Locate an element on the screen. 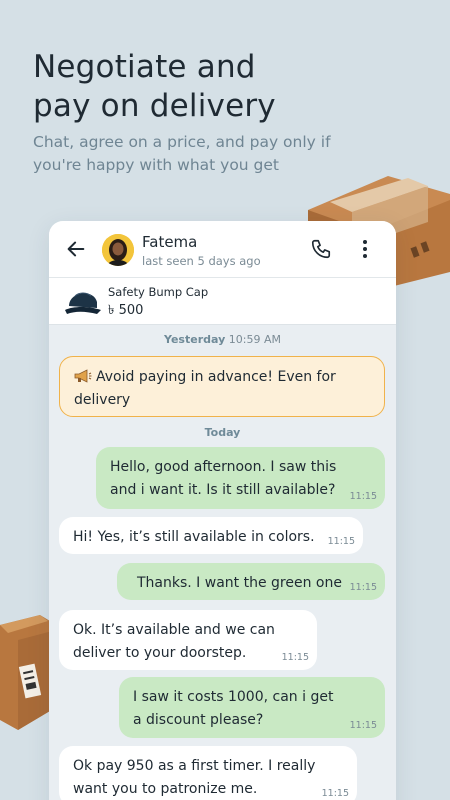 Image resolution: width=450 pixels, height=800 pixels. warning-line-1: Avoid paying in advance! Even for is located at coordinates (222, 377).